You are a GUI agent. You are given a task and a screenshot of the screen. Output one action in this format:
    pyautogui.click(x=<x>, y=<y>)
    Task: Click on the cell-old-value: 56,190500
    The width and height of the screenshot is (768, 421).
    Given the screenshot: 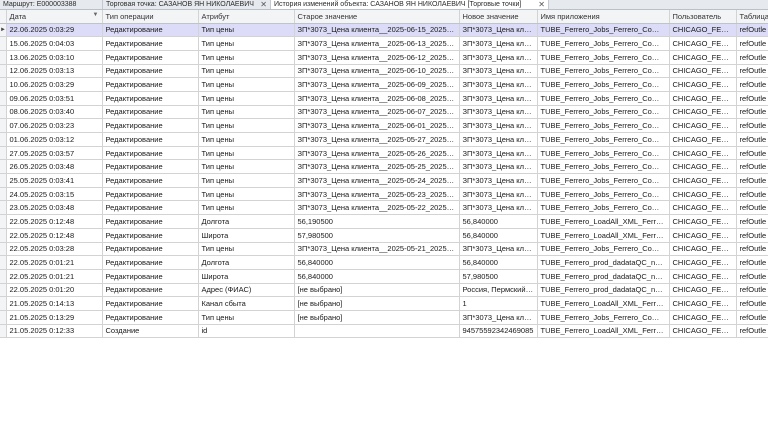 What is the action you would take?
    pyautogui.click(x=377, y=221)
    